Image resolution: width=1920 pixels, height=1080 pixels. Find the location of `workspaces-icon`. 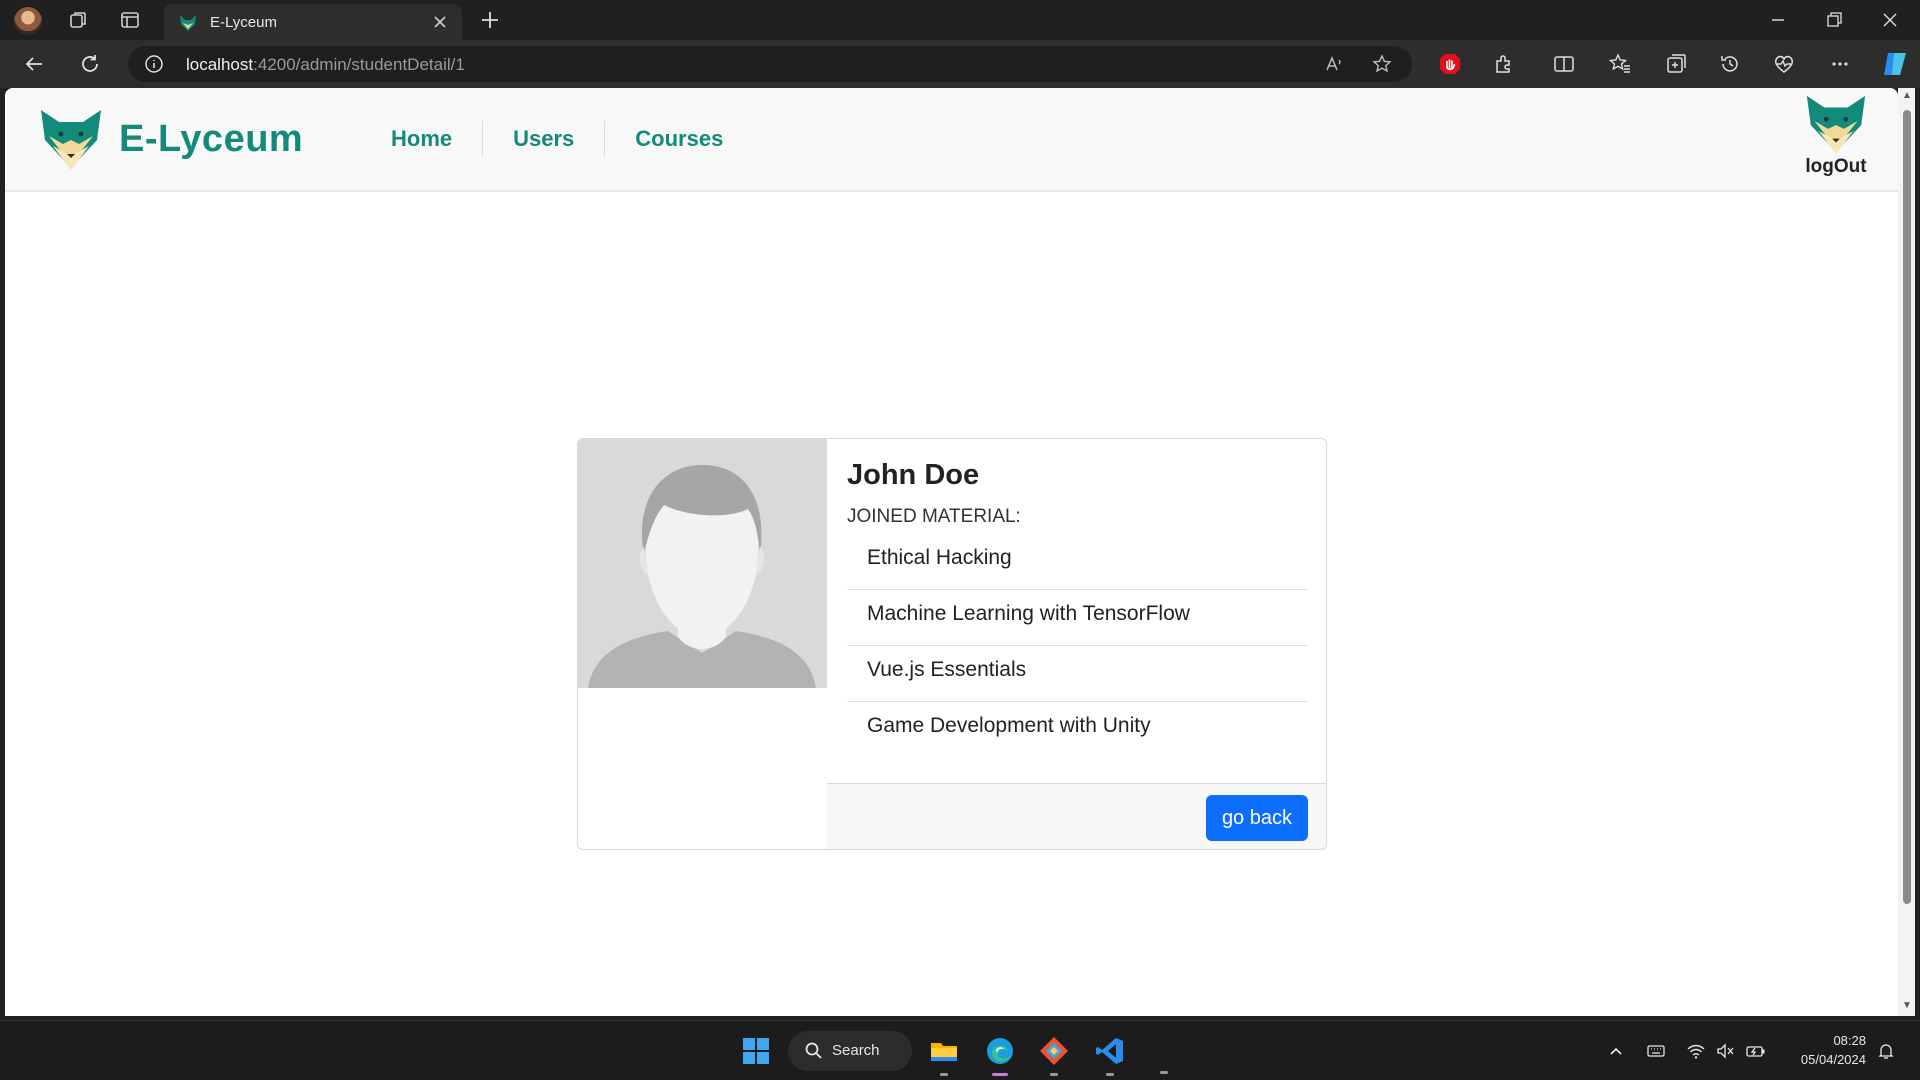

workspaces-icon is located at coordinates (78, 20).